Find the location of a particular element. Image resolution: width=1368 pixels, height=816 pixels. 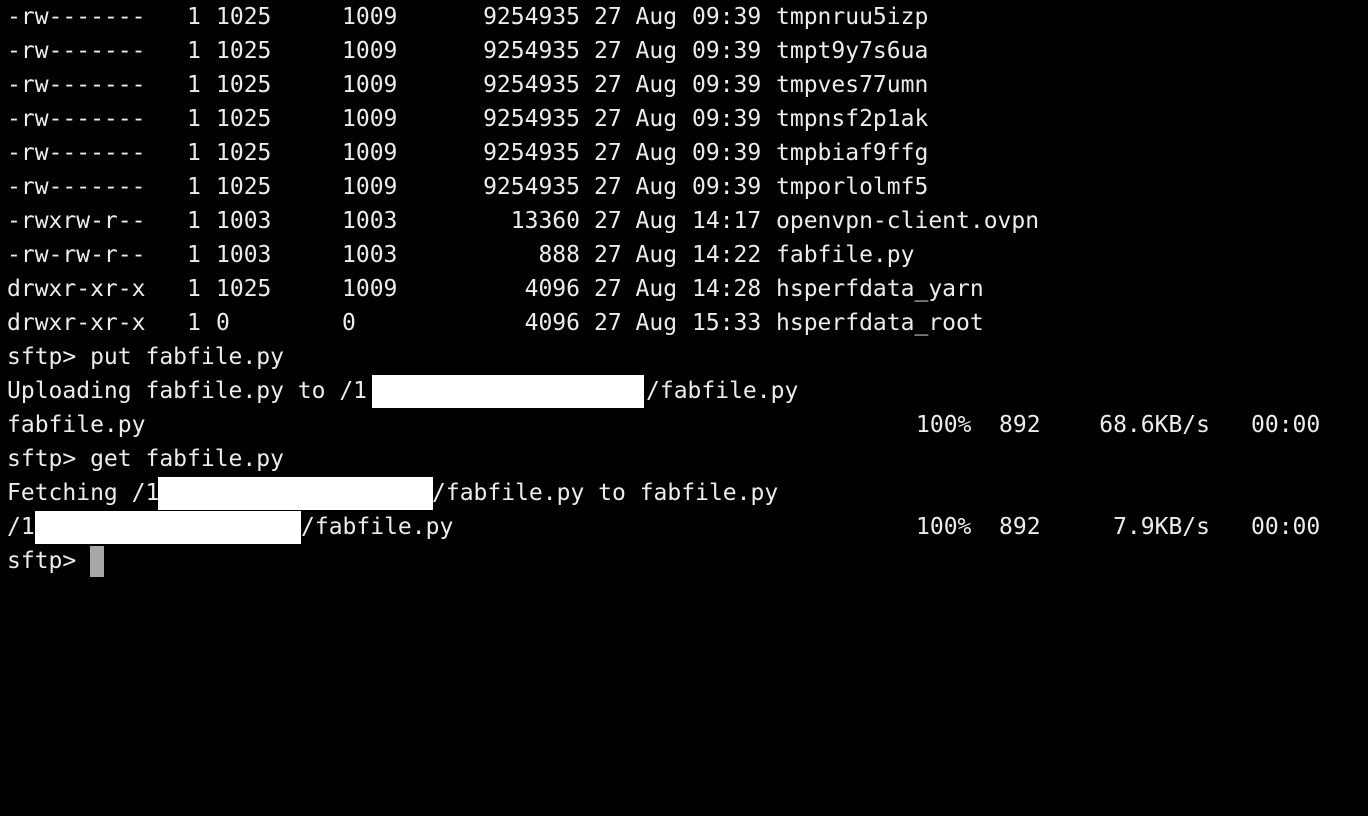

download-progress-eta: 00:00 is located at coordinates (1286, 527).